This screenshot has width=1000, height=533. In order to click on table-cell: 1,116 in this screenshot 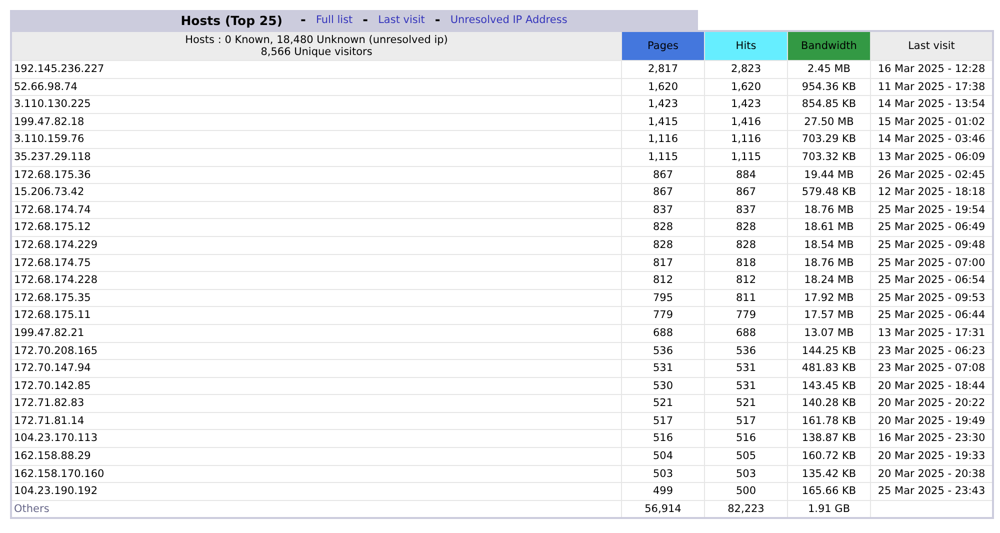, I will do `click(746, 139)`.